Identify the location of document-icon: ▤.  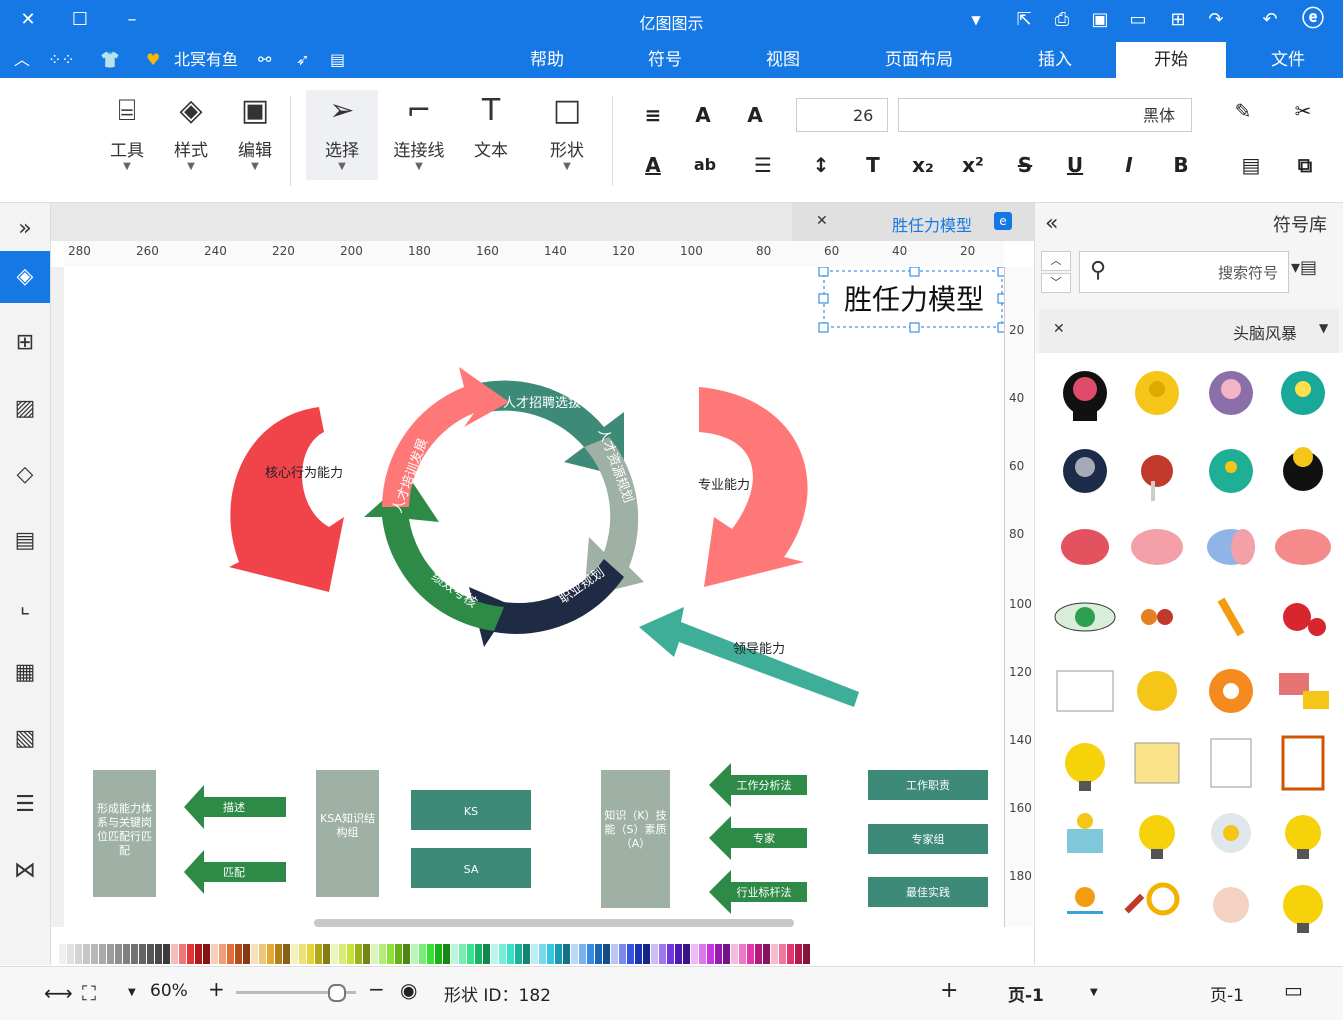
(25, 541).